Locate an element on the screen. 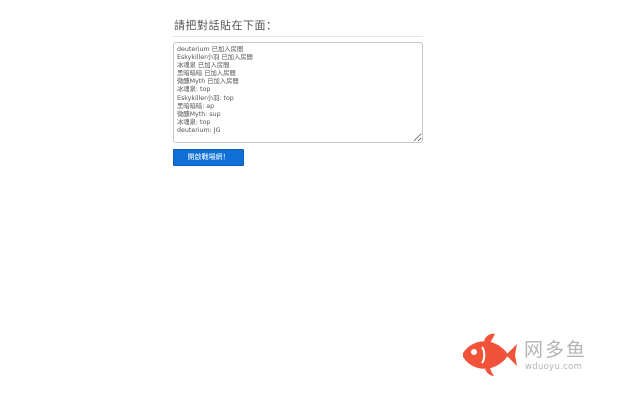 The width and height of the screenshot is (640, 400). site-watermark: 网多鱼 wduoyu.com is located at coordinates (535, 355).